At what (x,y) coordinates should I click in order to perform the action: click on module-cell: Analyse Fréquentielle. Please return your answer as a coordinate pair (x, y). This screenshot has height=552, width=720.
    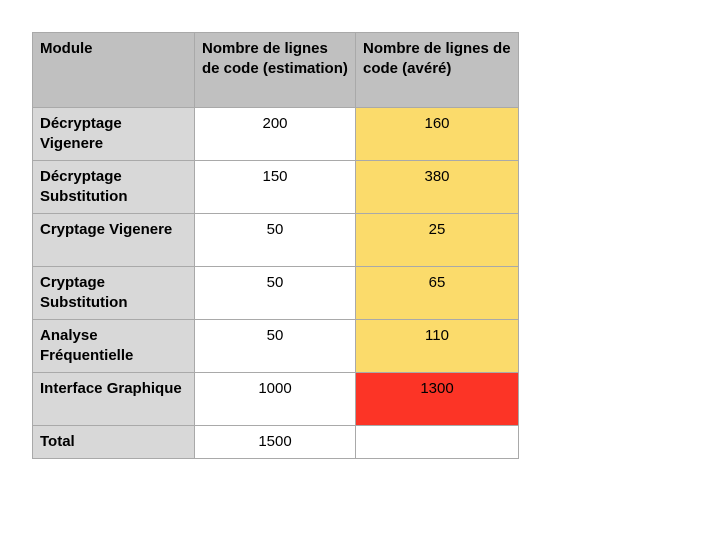
    Looking at the image, I should click on (113, 346).